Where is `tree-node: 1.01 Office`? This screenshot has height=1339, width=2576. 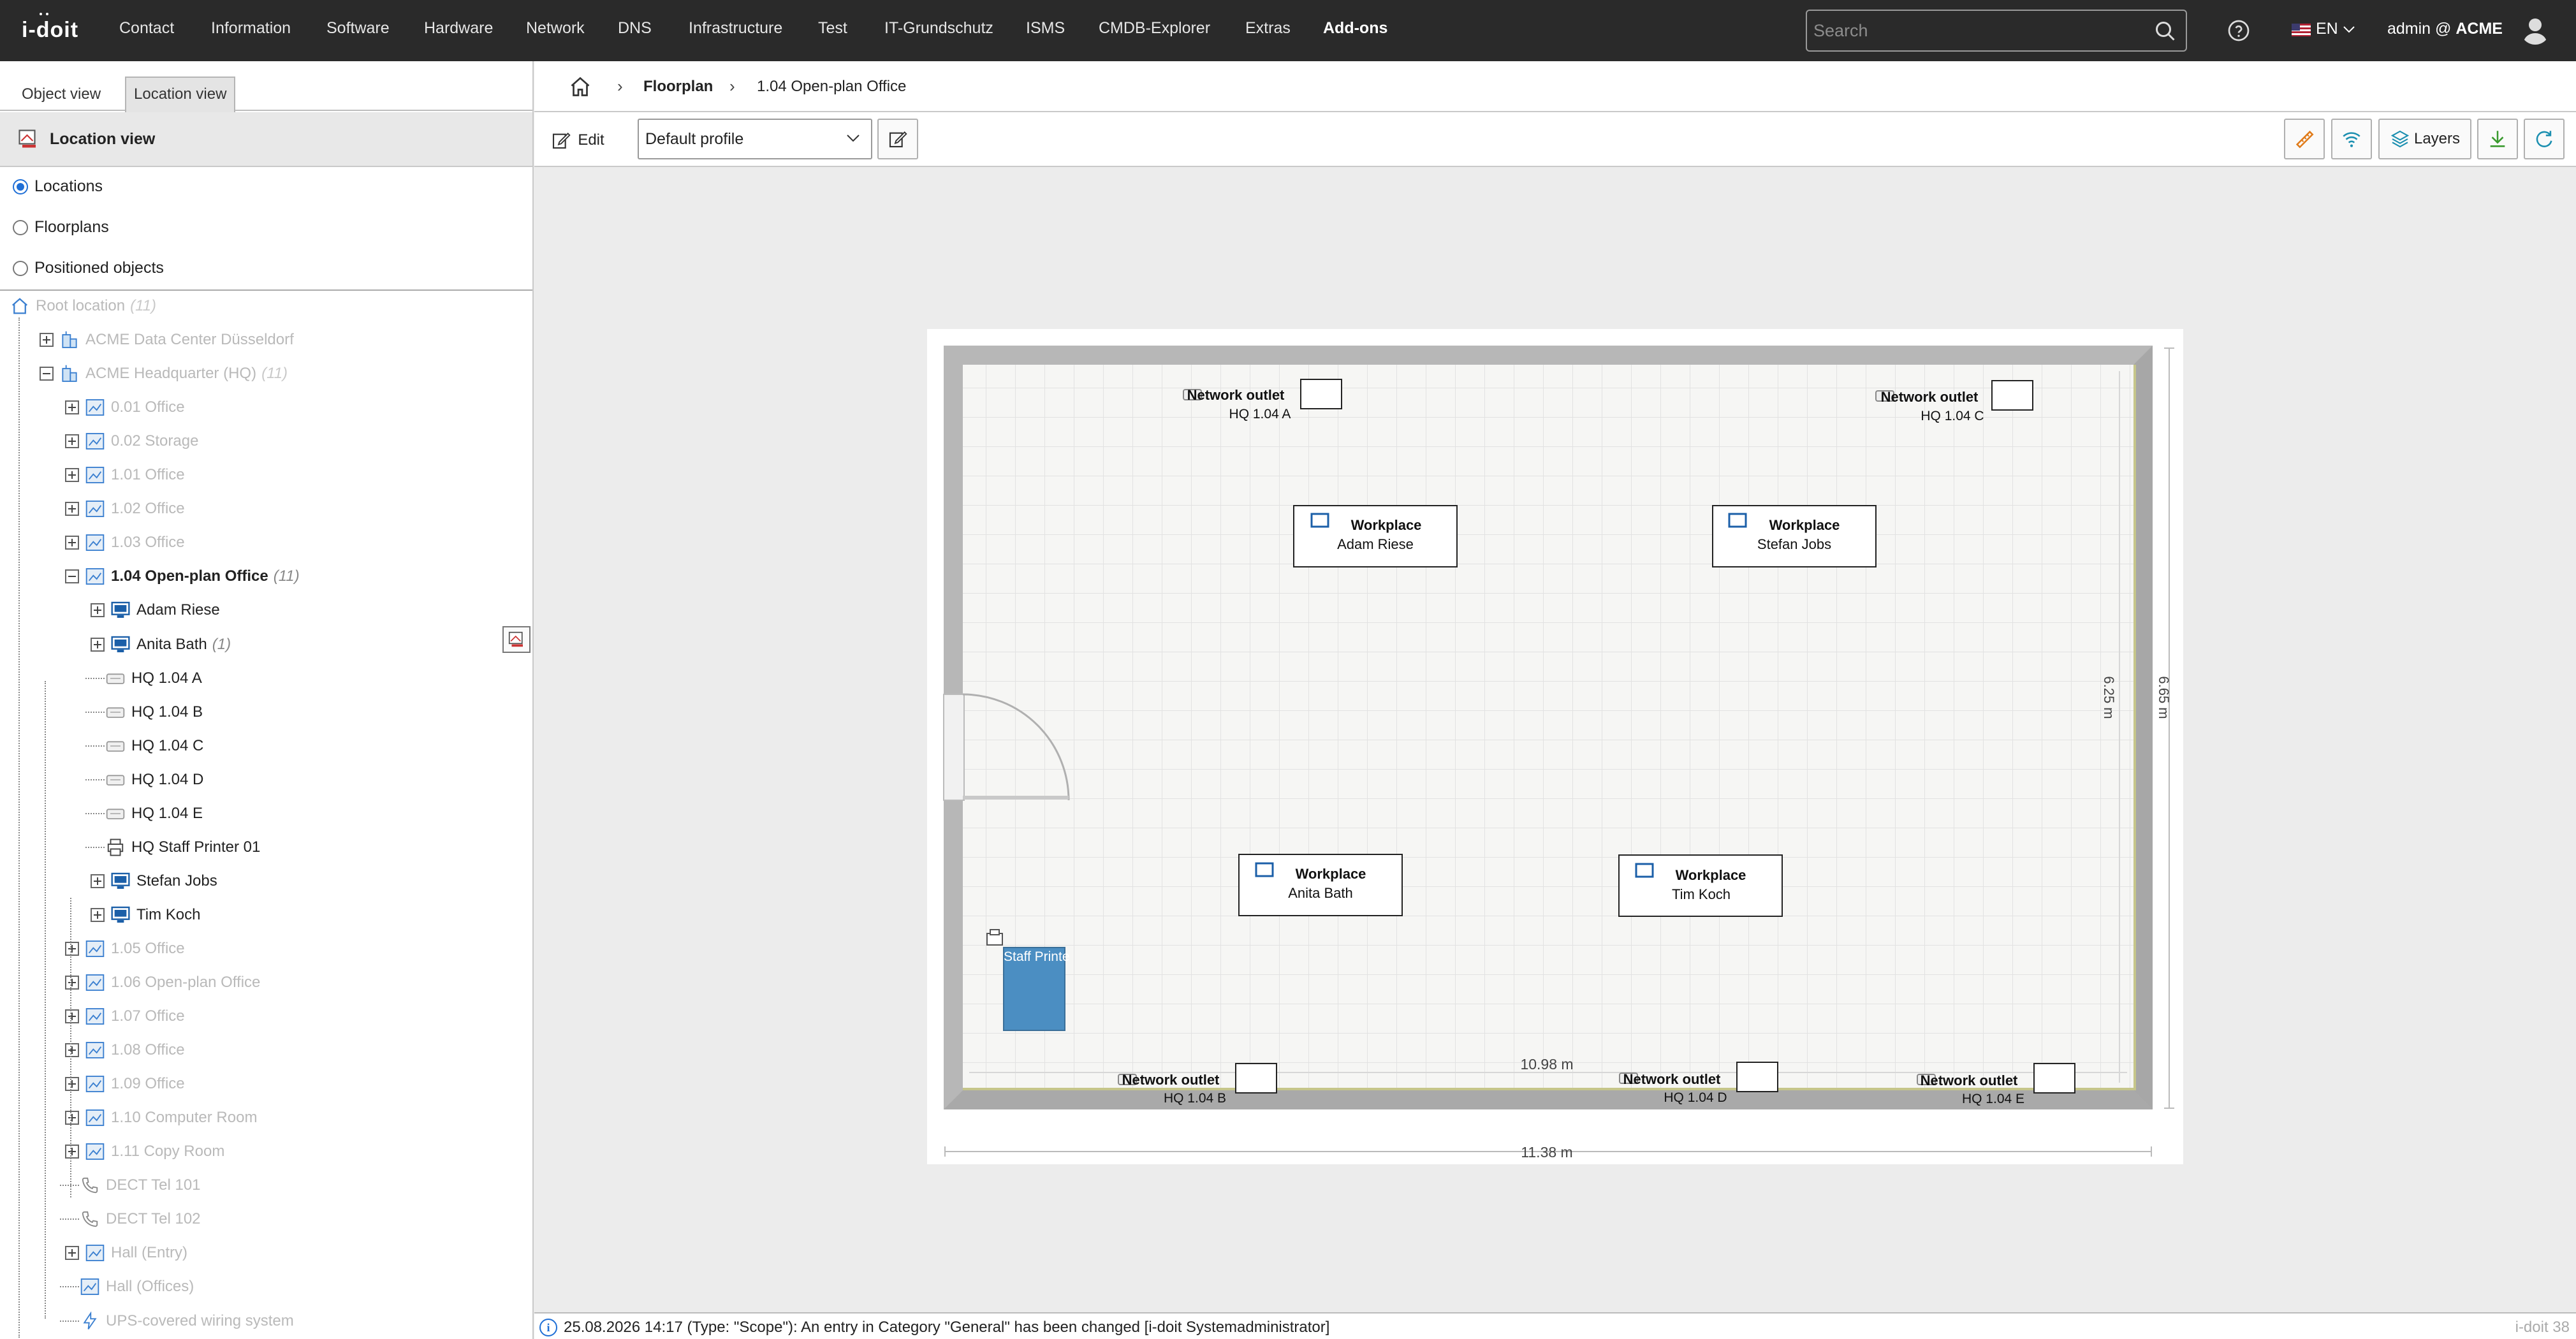
tree-node: 1.01 Office is located at coordinates (125, 475).